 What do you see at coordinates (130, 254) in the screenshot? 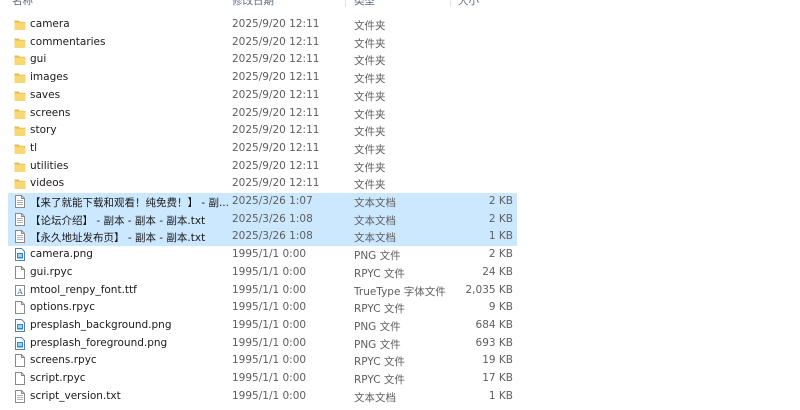
I see `file-name: camera.png` at bounding box center [130, 254].